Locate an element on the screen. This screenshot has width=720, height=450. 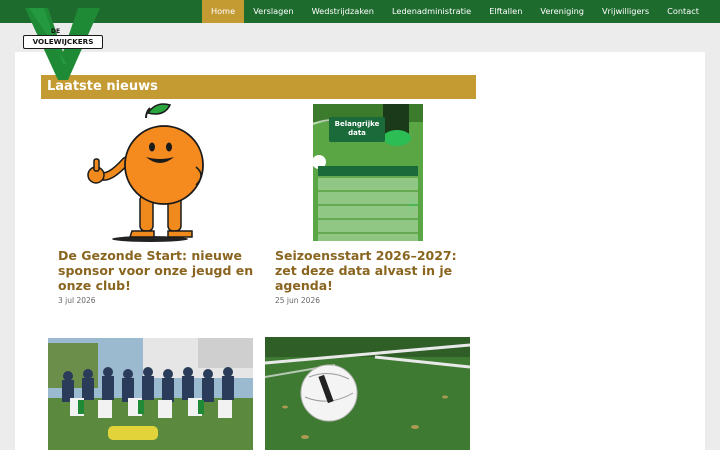
logo-name-text: VOLEWIJCKERS is located at coordinates (63, 42).